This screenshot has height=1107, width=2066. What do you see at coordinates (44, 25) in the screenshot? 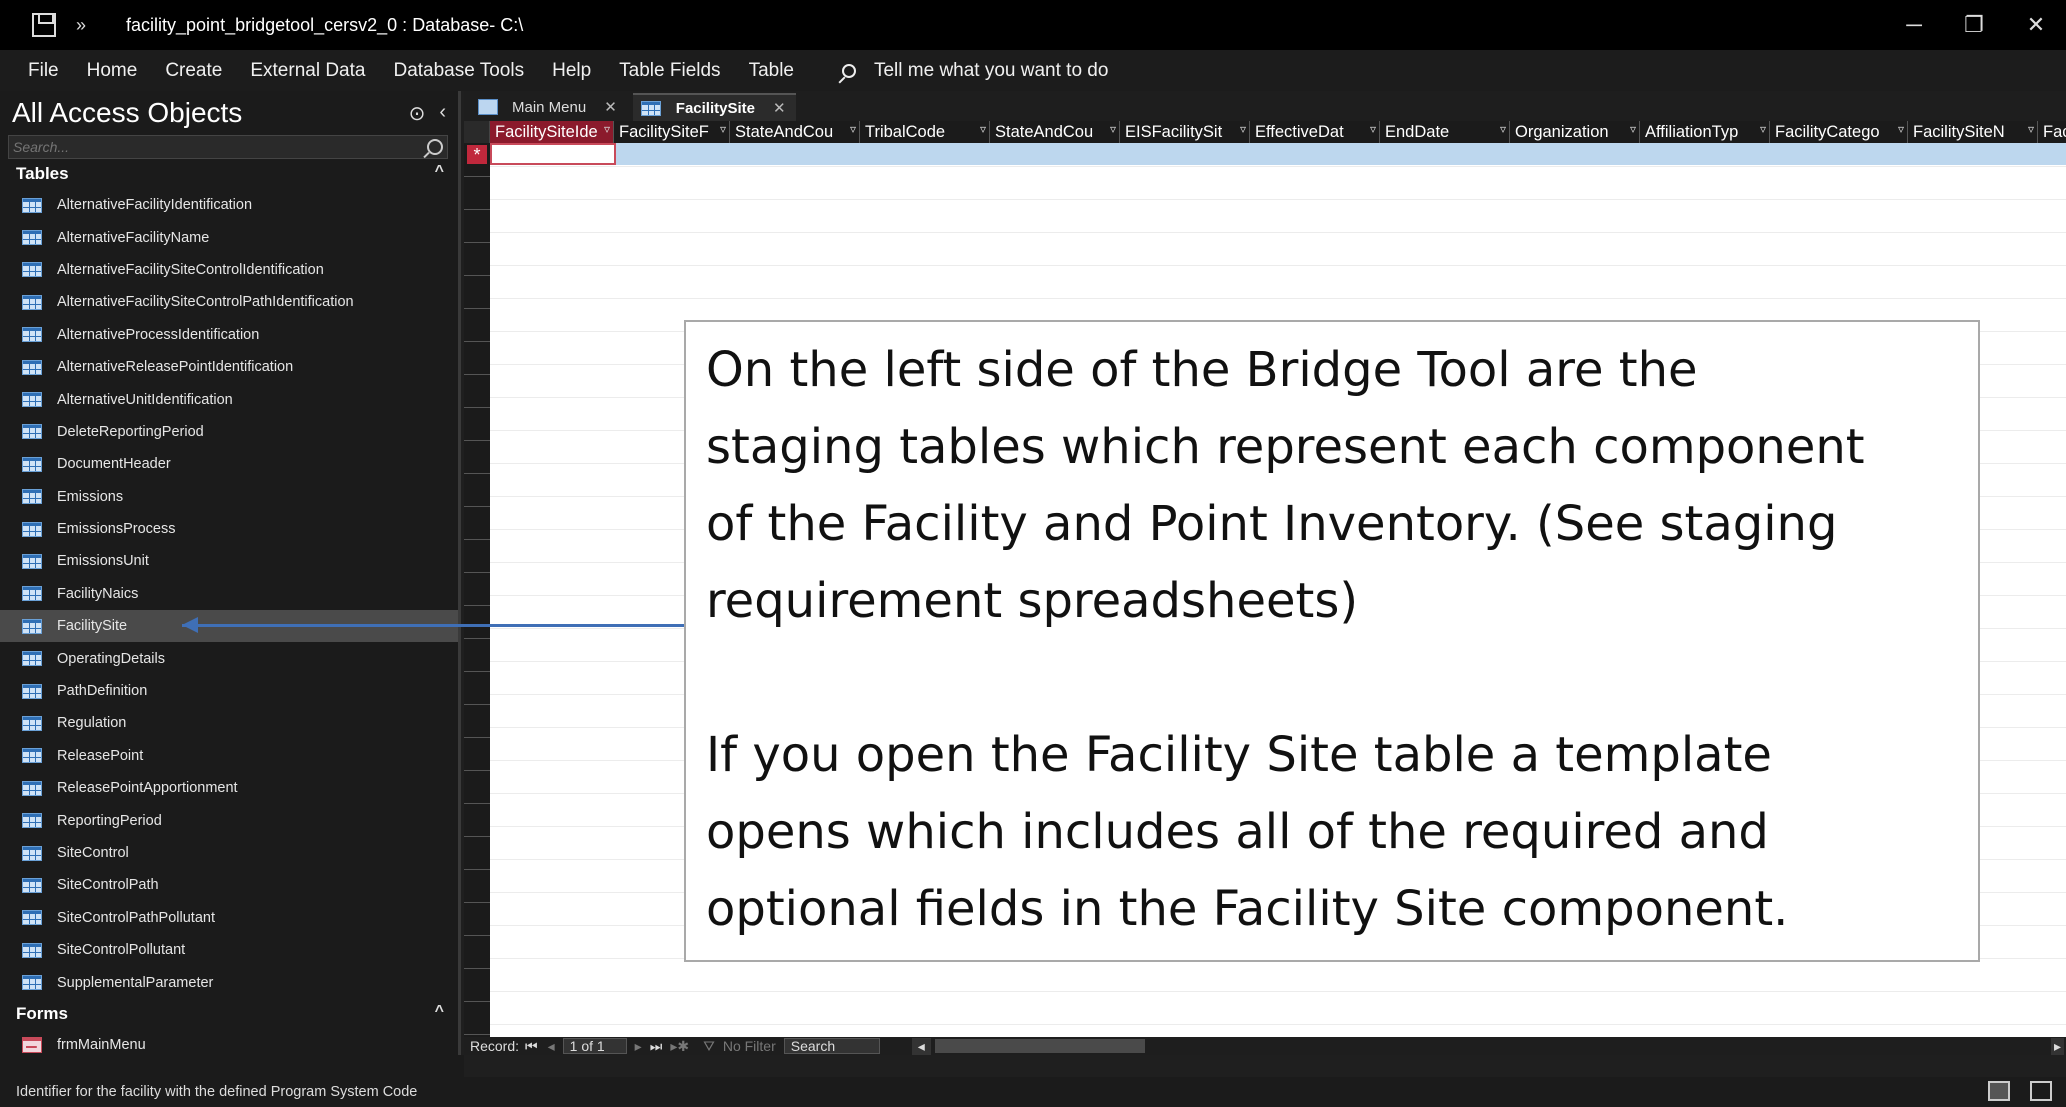
I see `save-icon` at bounding box center [44, 25].